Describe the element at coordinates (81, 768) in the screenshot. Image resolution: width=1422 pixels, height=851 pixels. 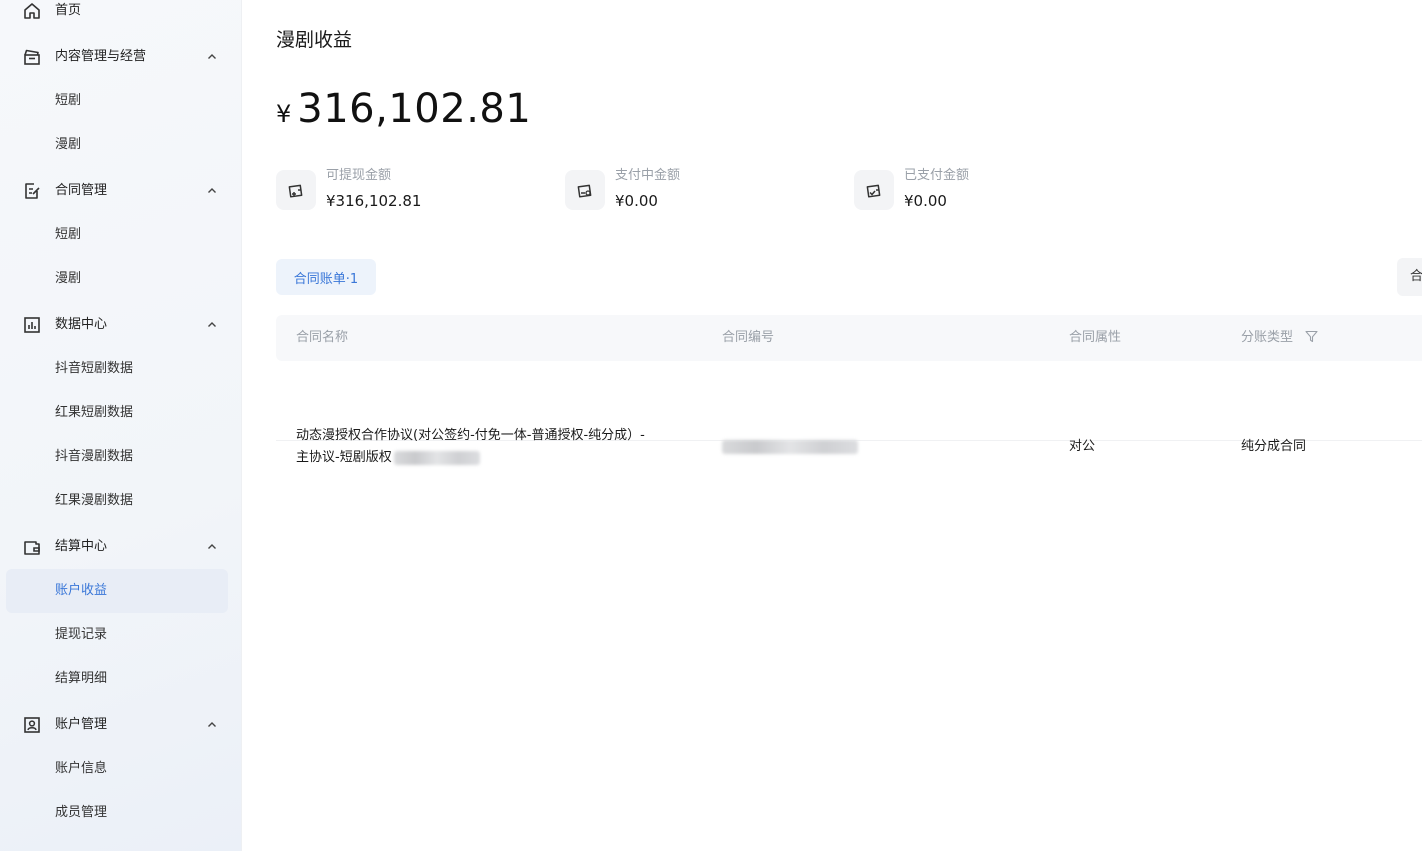
I see `sidebar-item-label: 账户信息` at that location.